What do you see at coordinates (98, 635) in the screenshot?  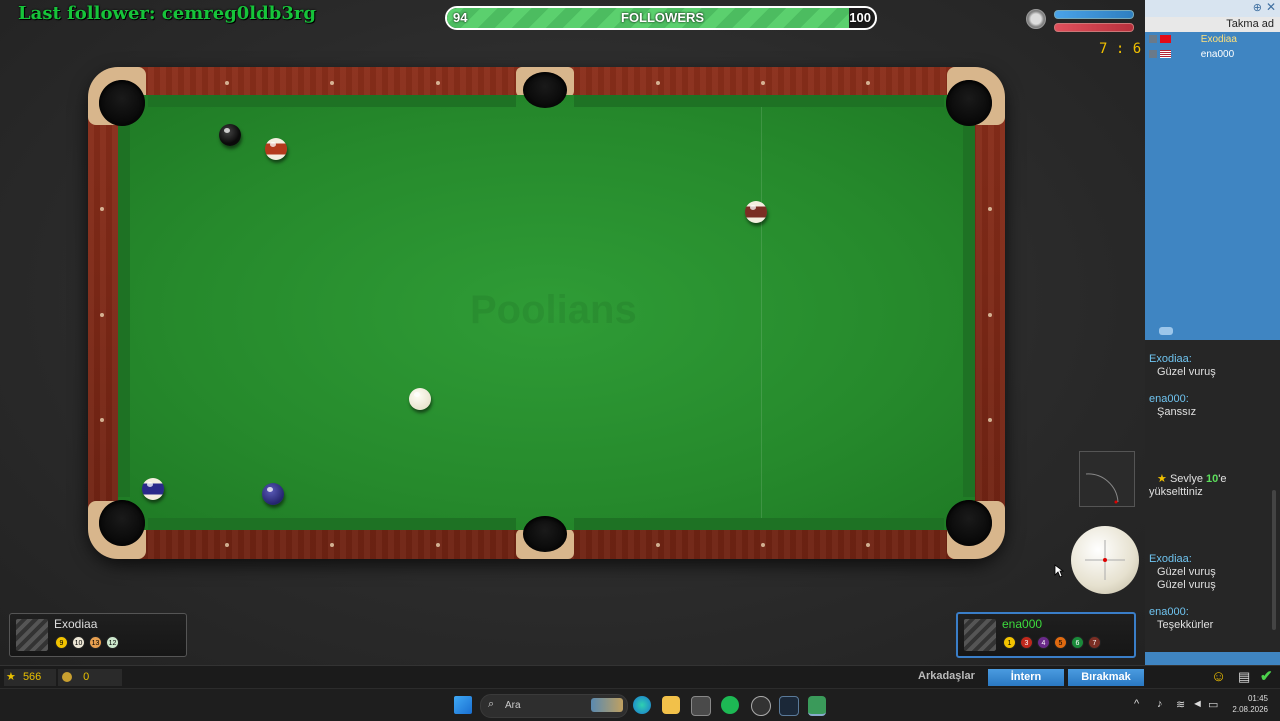 I see `player-card-left: Exodiaa 9 10 13 12` at bounding box center [98, 635].